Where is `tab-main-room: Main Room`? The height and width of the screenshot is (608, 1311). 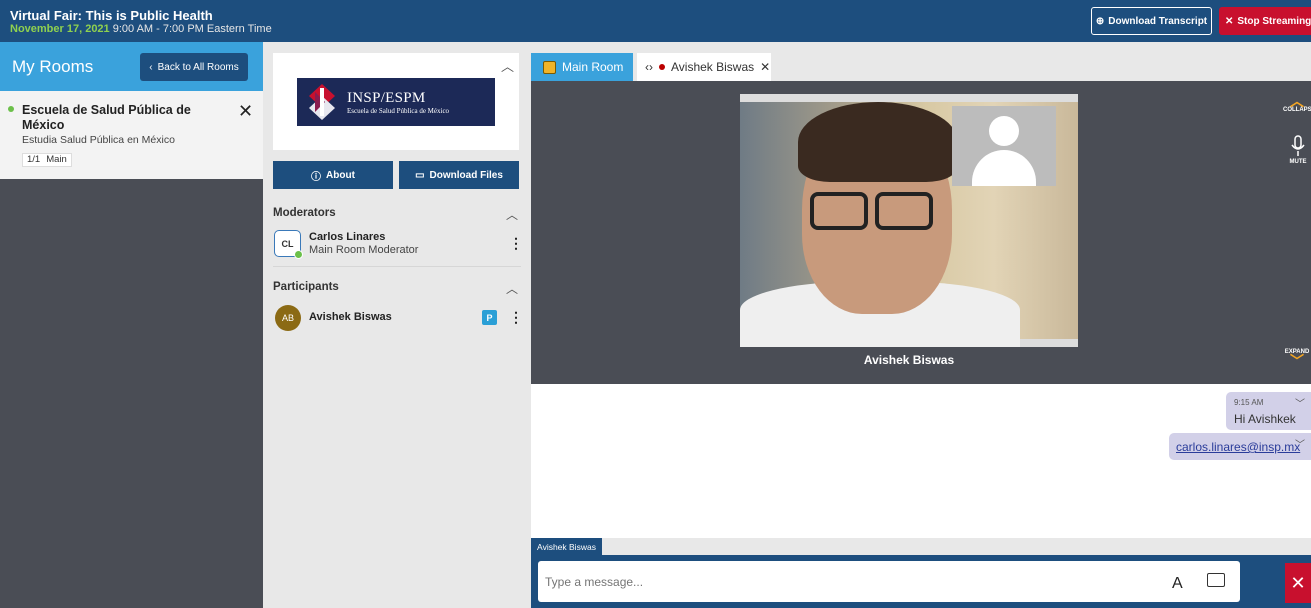 tab-main-room: Main Room is located at coordinates (582, 67).